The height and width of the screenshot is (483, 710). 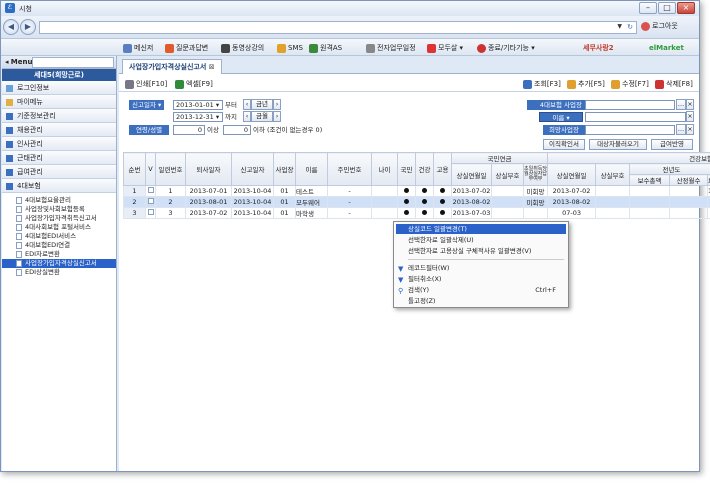 I want to click on brand-link-1: 세무사랑2, so click(x=598, y=48).